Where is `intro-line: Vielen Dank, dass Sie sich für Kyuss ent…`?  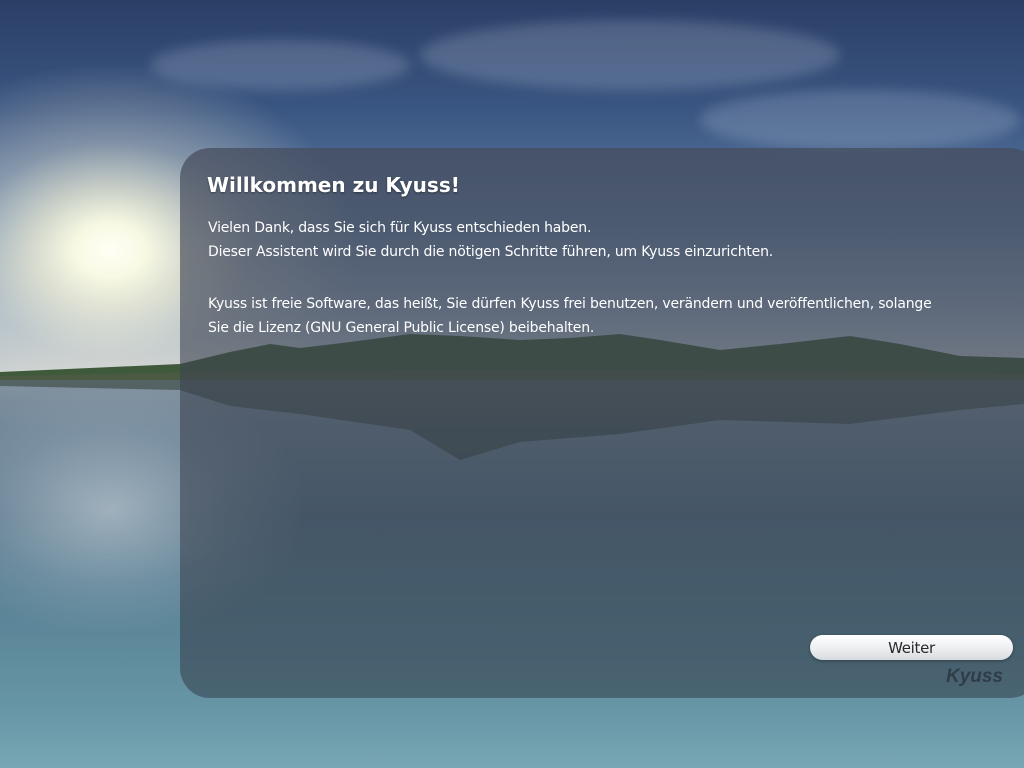 intro-line: Vielen Dank, dass Sie sich für Kyuss ent… is located at coordinates (400, 228).